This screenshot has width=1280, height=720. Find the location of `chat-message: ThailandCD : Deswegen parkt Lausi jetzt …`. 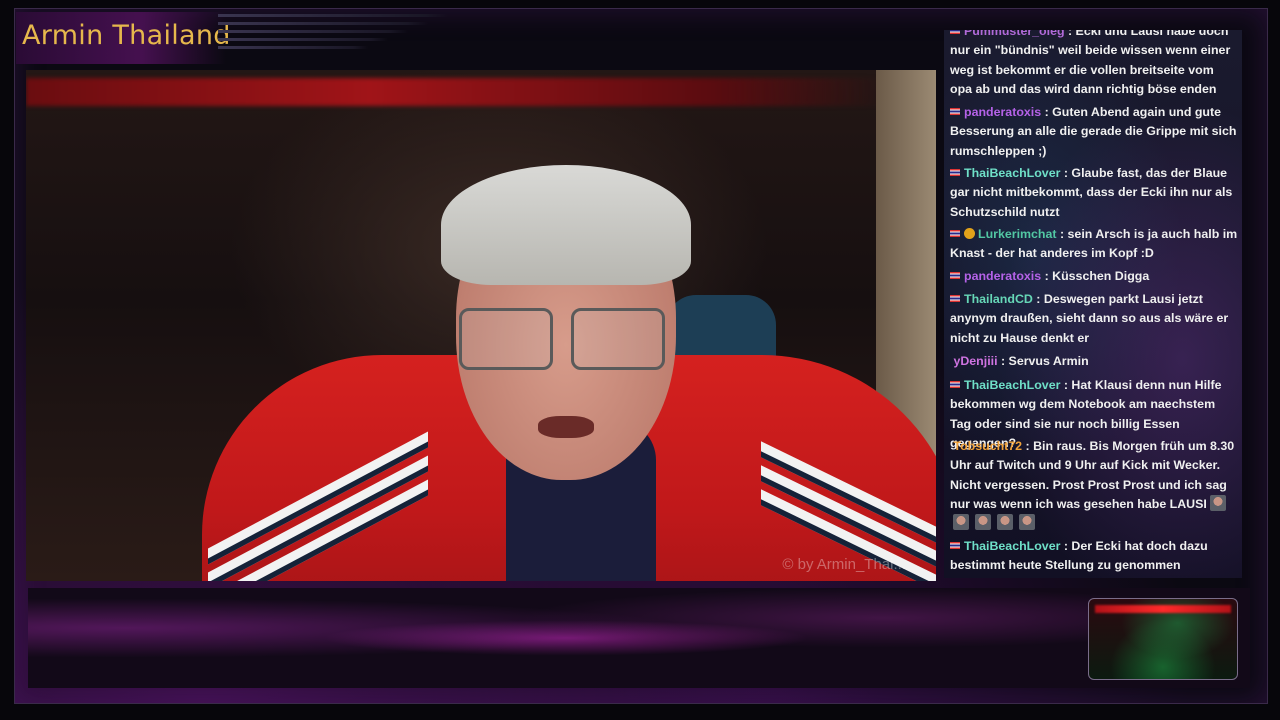

chat-message: ThailandCD : Deswegen parkt Lausi jetzt … is located at coordinates (1094, 319).